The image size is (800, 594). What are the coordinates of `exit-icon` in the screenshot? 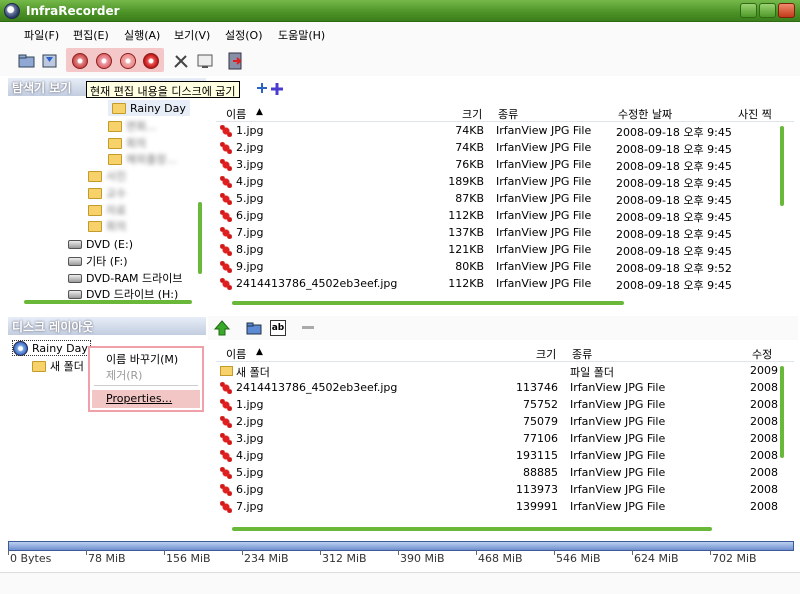 It's located at (235, 61).